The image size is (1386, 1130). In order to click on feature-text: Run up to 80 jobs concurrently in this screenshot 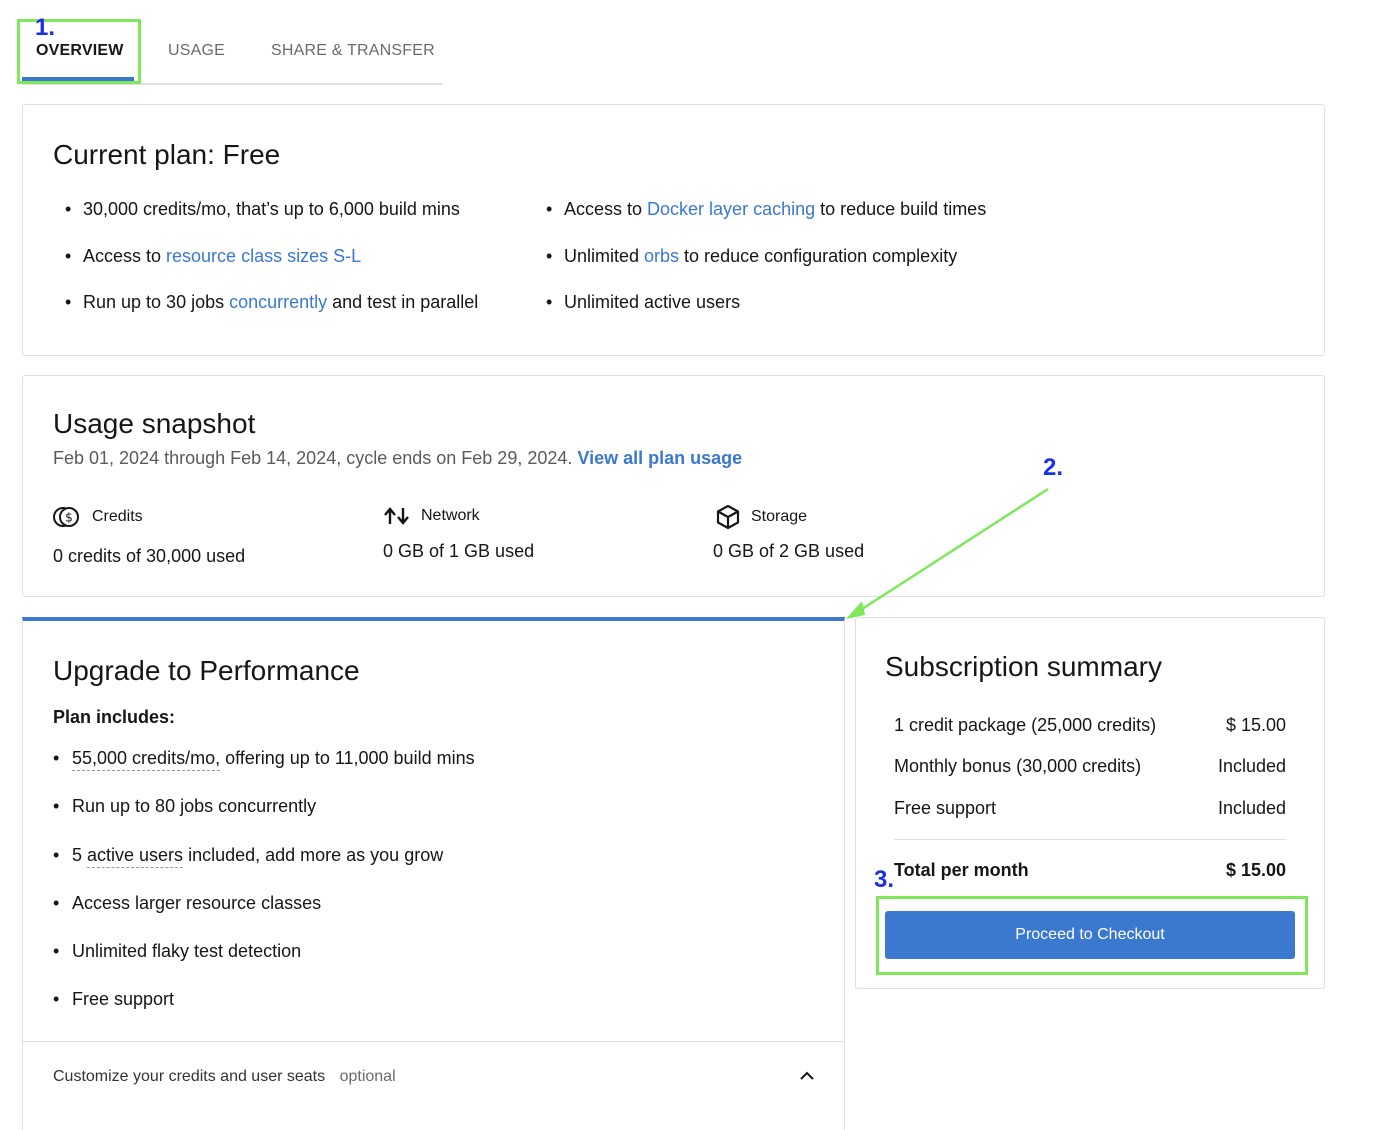, I will do `click(194, 806)`.